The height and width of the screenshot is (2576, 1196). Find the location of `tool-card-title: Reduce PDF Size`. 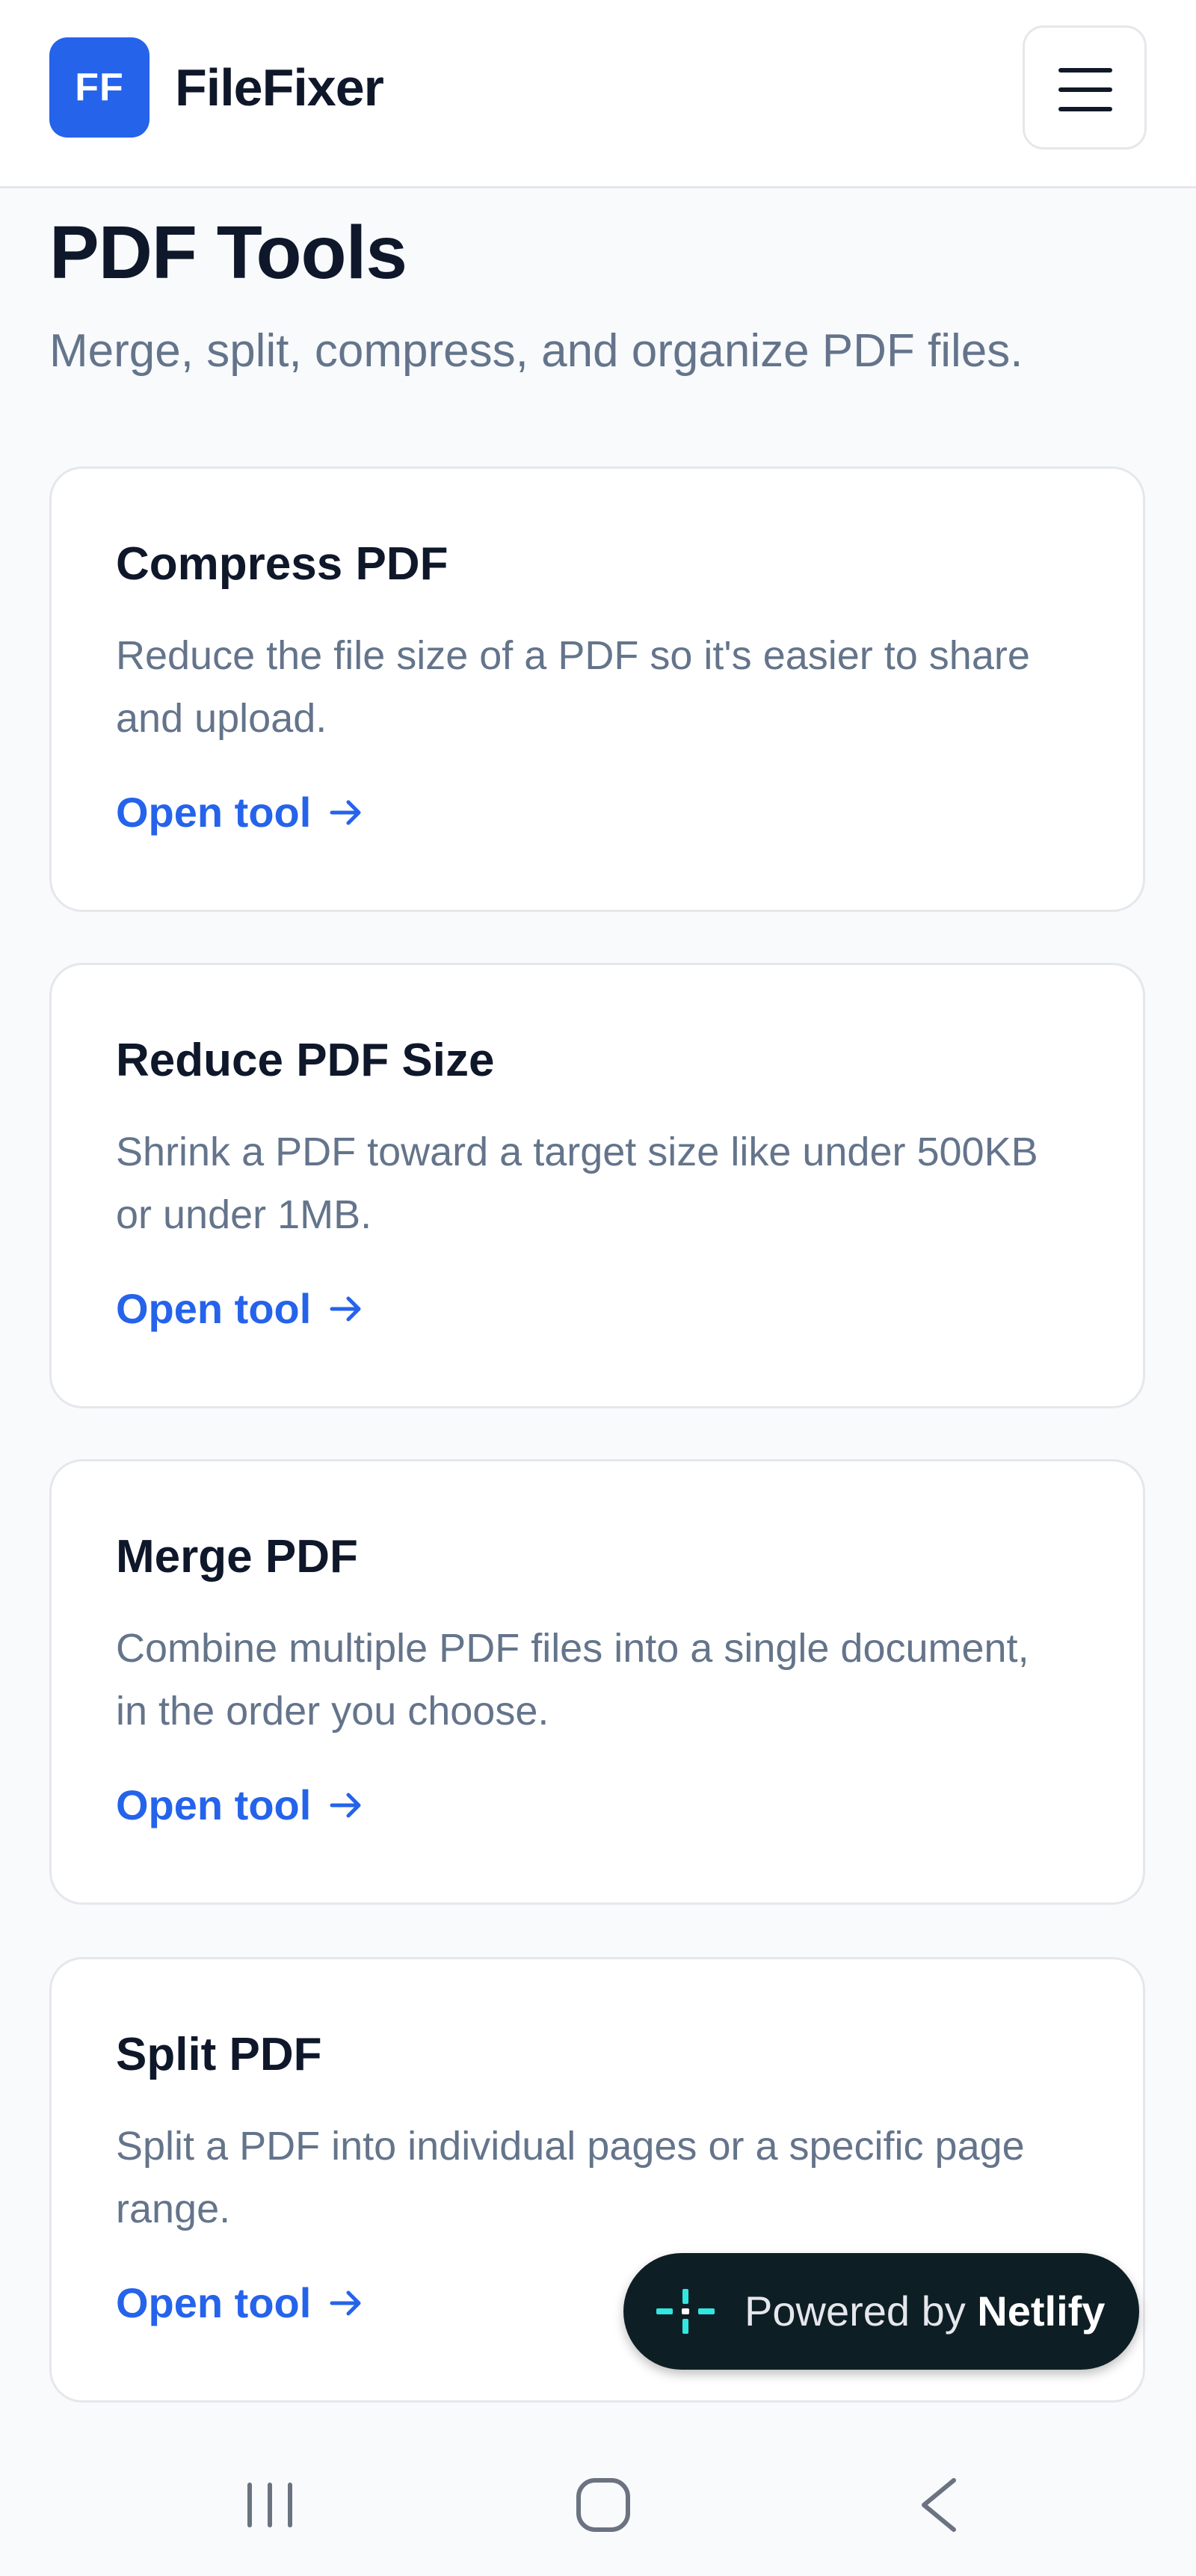

tool-card-title: Reduce PDF Size is located at coordinates (306, 1060).